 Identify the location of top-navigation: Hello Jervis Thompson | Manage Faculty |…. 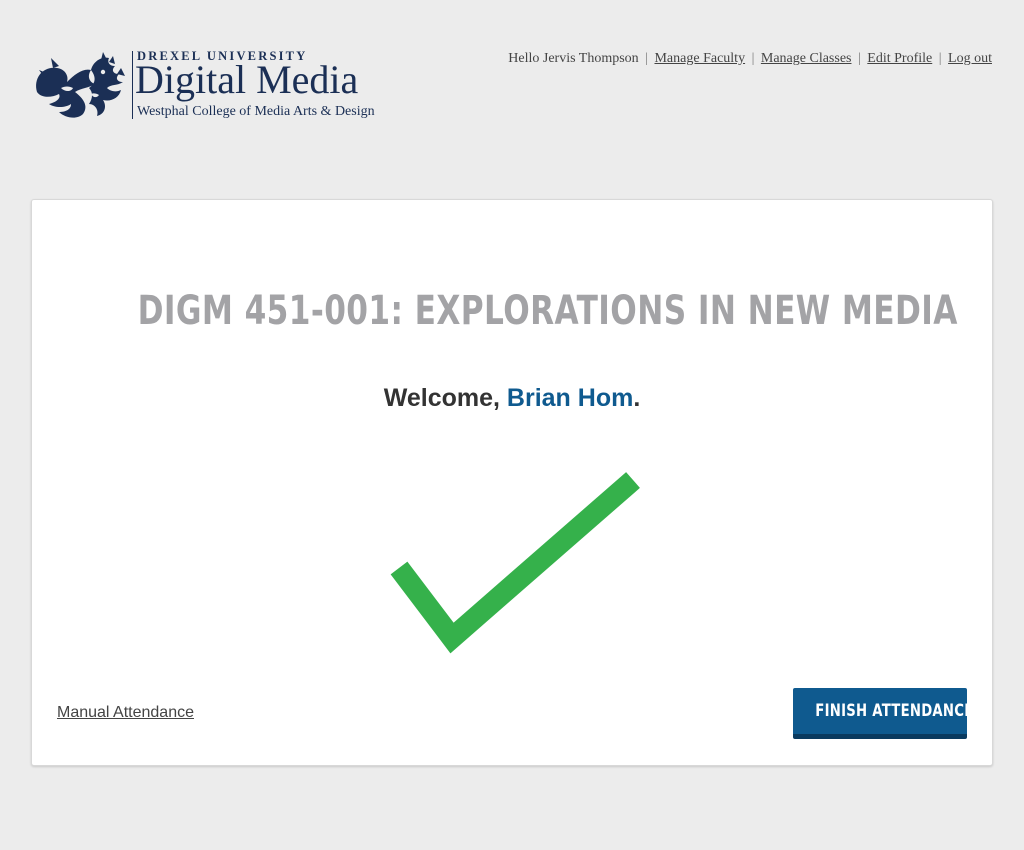
(750, 59).